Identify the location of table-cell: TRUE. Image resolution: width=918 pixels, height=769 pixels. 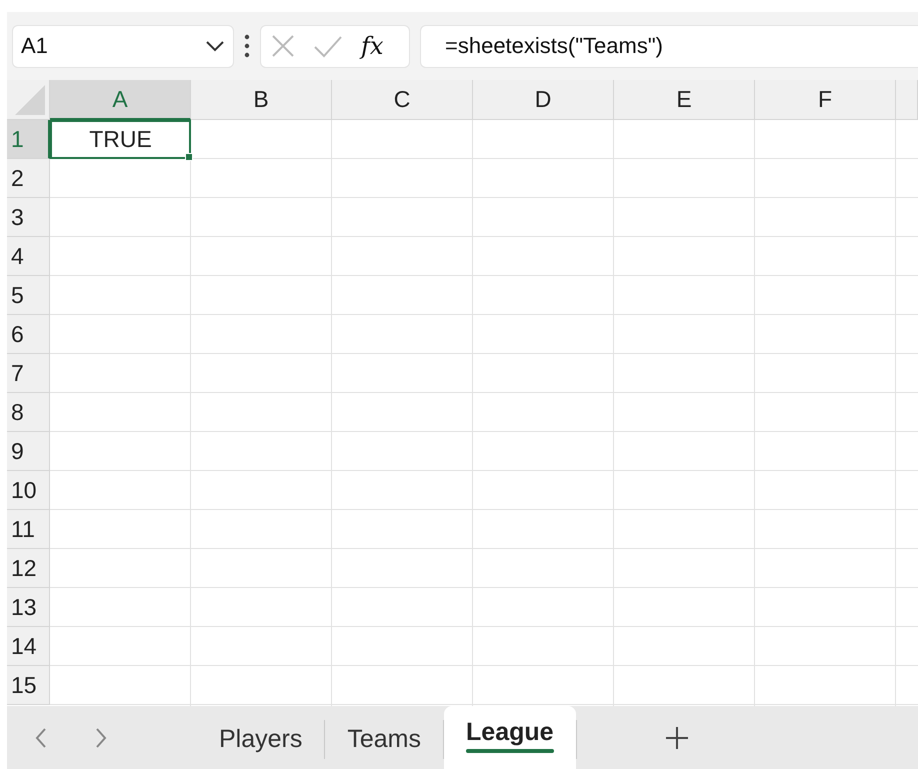
(120, 139).